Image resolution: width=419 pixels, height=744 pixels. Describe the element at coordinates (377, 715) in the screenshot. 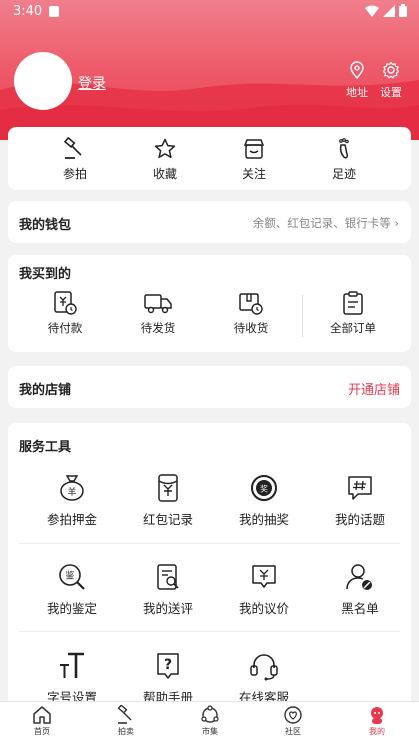

I see `profile-icon` at that location.